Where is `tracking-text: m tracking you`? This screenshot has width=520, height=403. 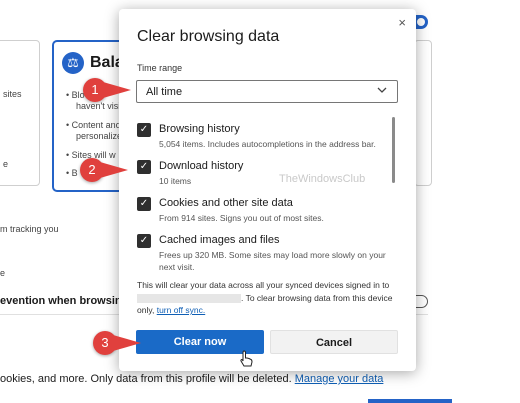 tracking-text: m tracking you is located at coordinates (29, 229).